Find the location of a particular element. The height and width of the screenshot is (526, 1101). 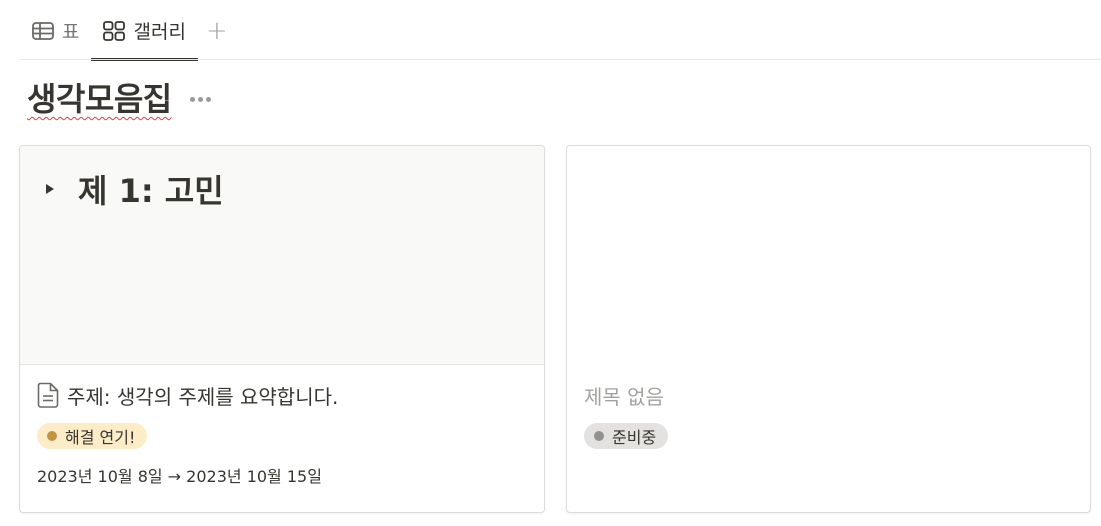

add-view-button: + is located at coordinates (217, 30).